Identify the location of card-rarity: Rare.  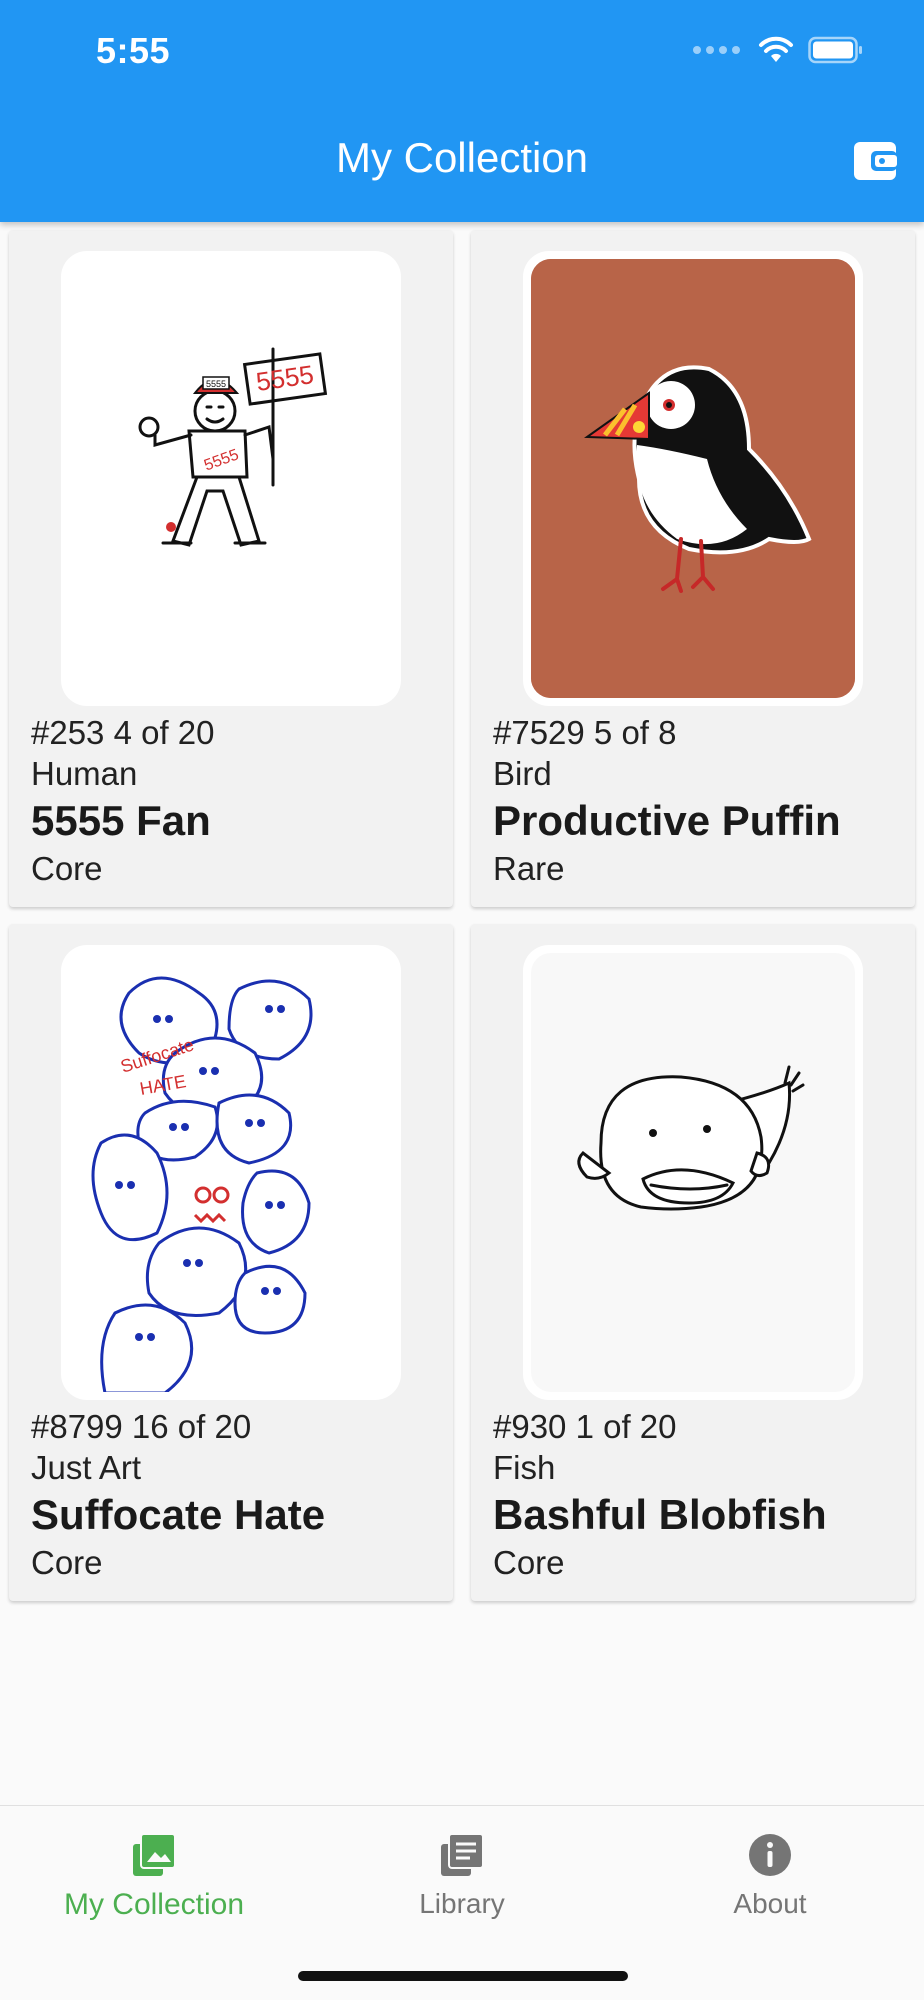
(529, 868).